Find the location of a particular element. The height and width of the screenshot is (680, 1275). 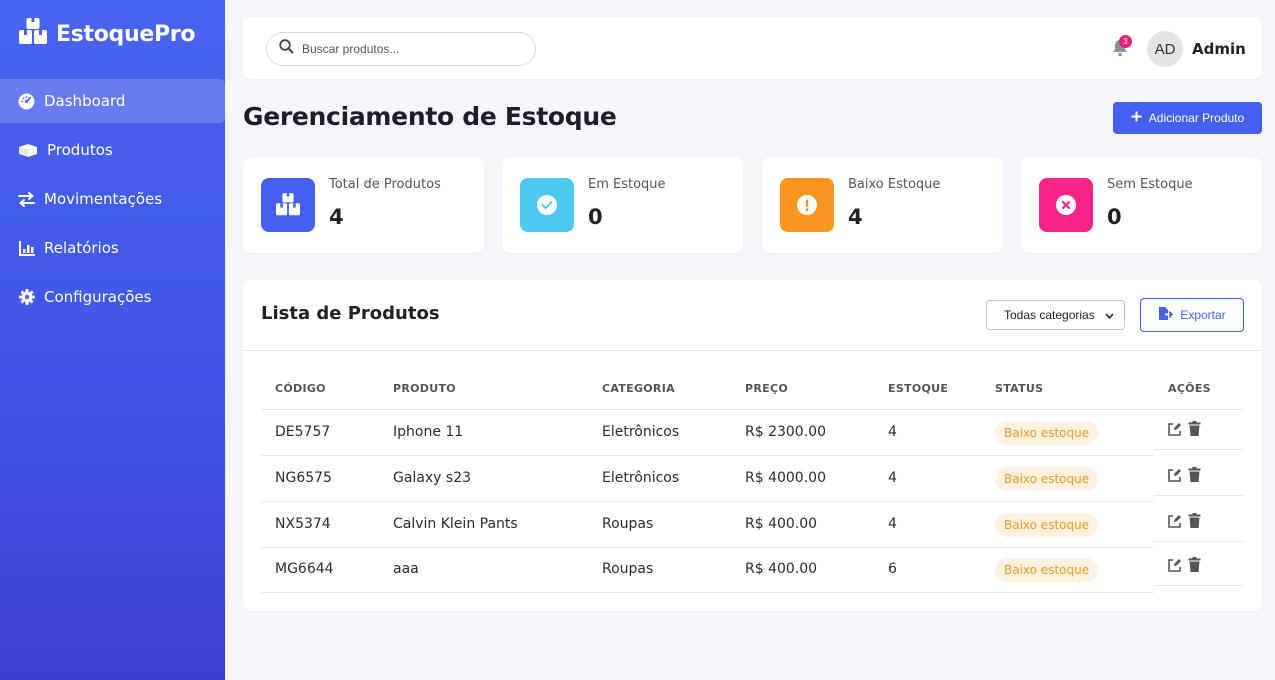

add-product-label: Adicionar Produto is located at coordinates (1196, 118).